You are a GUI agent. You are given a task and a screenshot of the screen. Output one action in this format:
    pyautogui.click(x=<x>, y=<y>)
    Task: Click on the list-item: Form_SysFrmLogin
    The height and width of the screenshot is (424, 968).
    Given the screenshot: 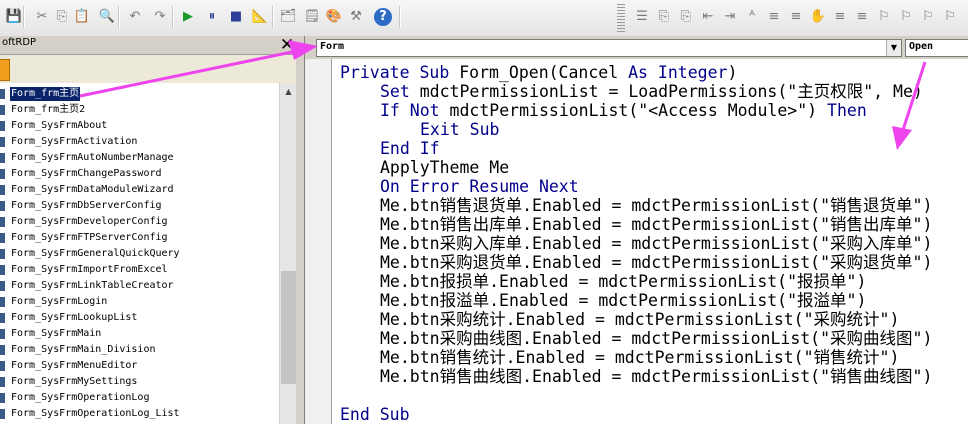 What is the action you would take?
    pyautogui.click(x=139, y=302)
    